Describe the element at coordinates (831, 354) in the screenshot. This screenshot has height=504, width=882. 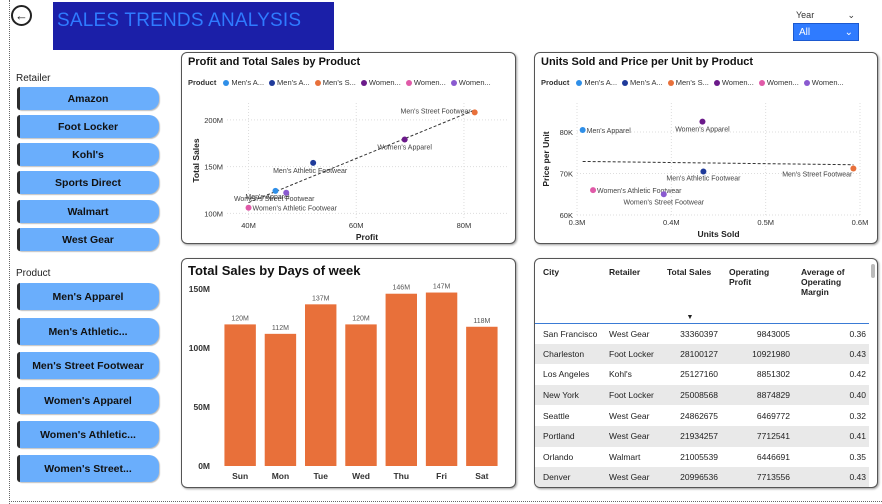
I see `cell-operating-margin: 0.43` at that location.